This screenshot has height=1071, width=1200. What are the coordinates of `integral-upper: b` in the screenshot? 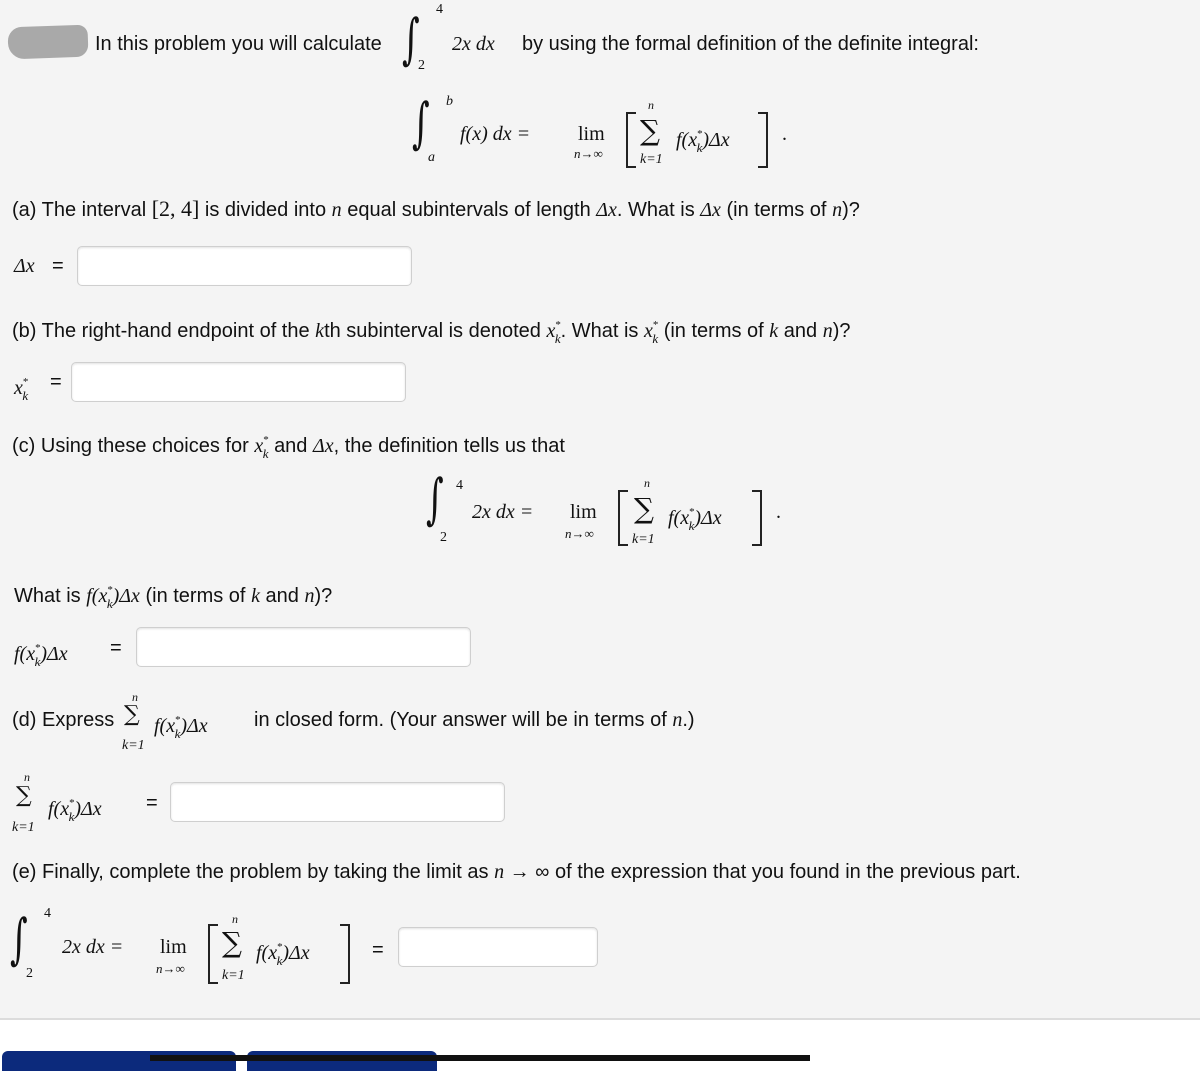 It's located at (449, 101).